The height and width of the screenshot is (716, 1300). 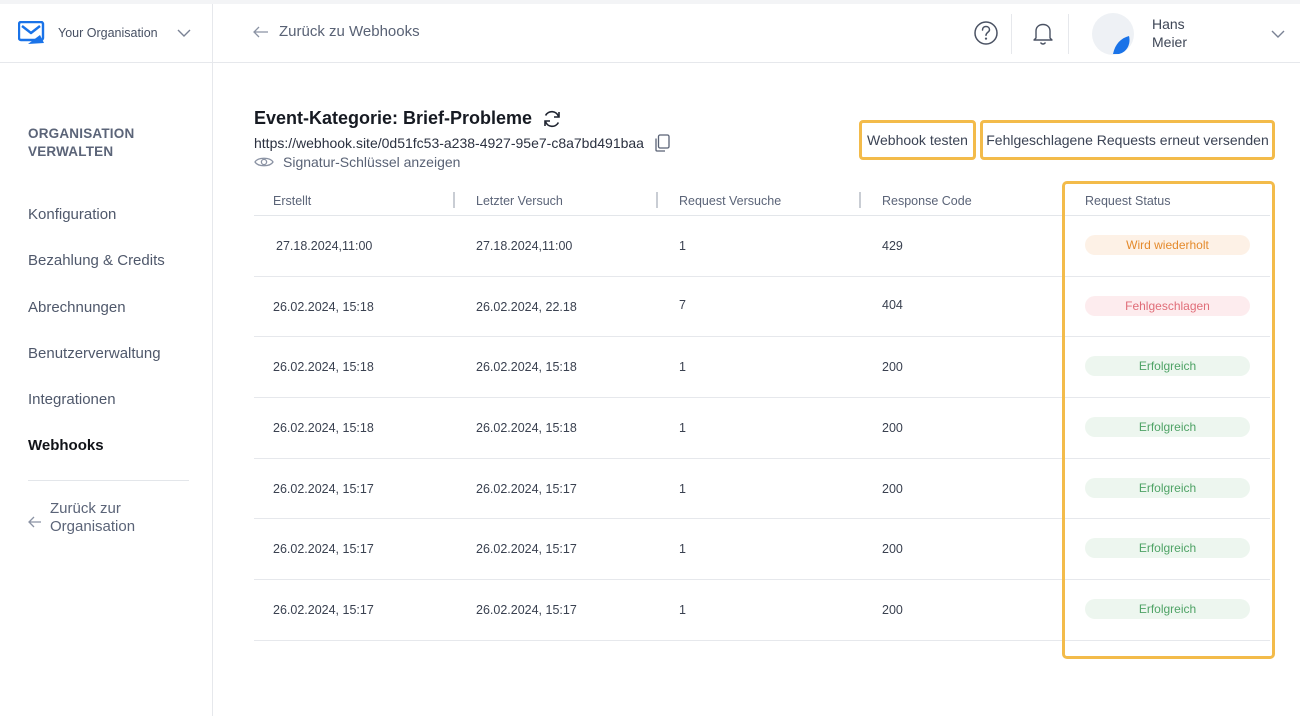 I want to click on show-signature-key-label: Signatur-Schlüssel anzeigen, so click(x=372, y=162).